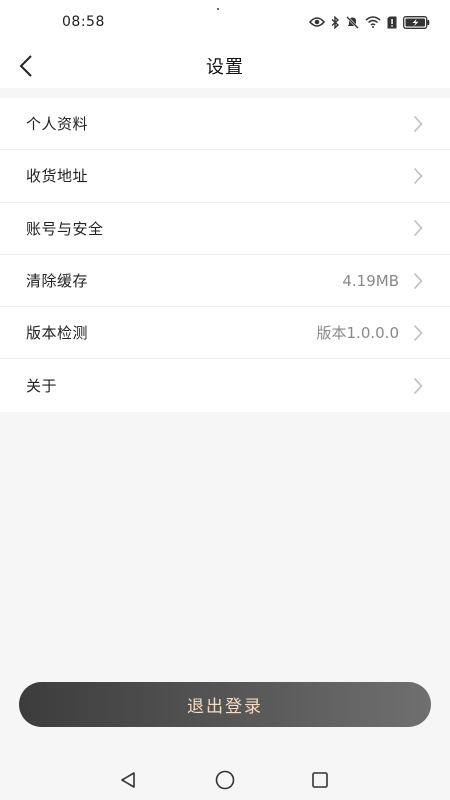 This screenshot has height=800, width=450. Describe the element at coordinates (317, 22) in the screenshot. I see `eye-icon` at that location.